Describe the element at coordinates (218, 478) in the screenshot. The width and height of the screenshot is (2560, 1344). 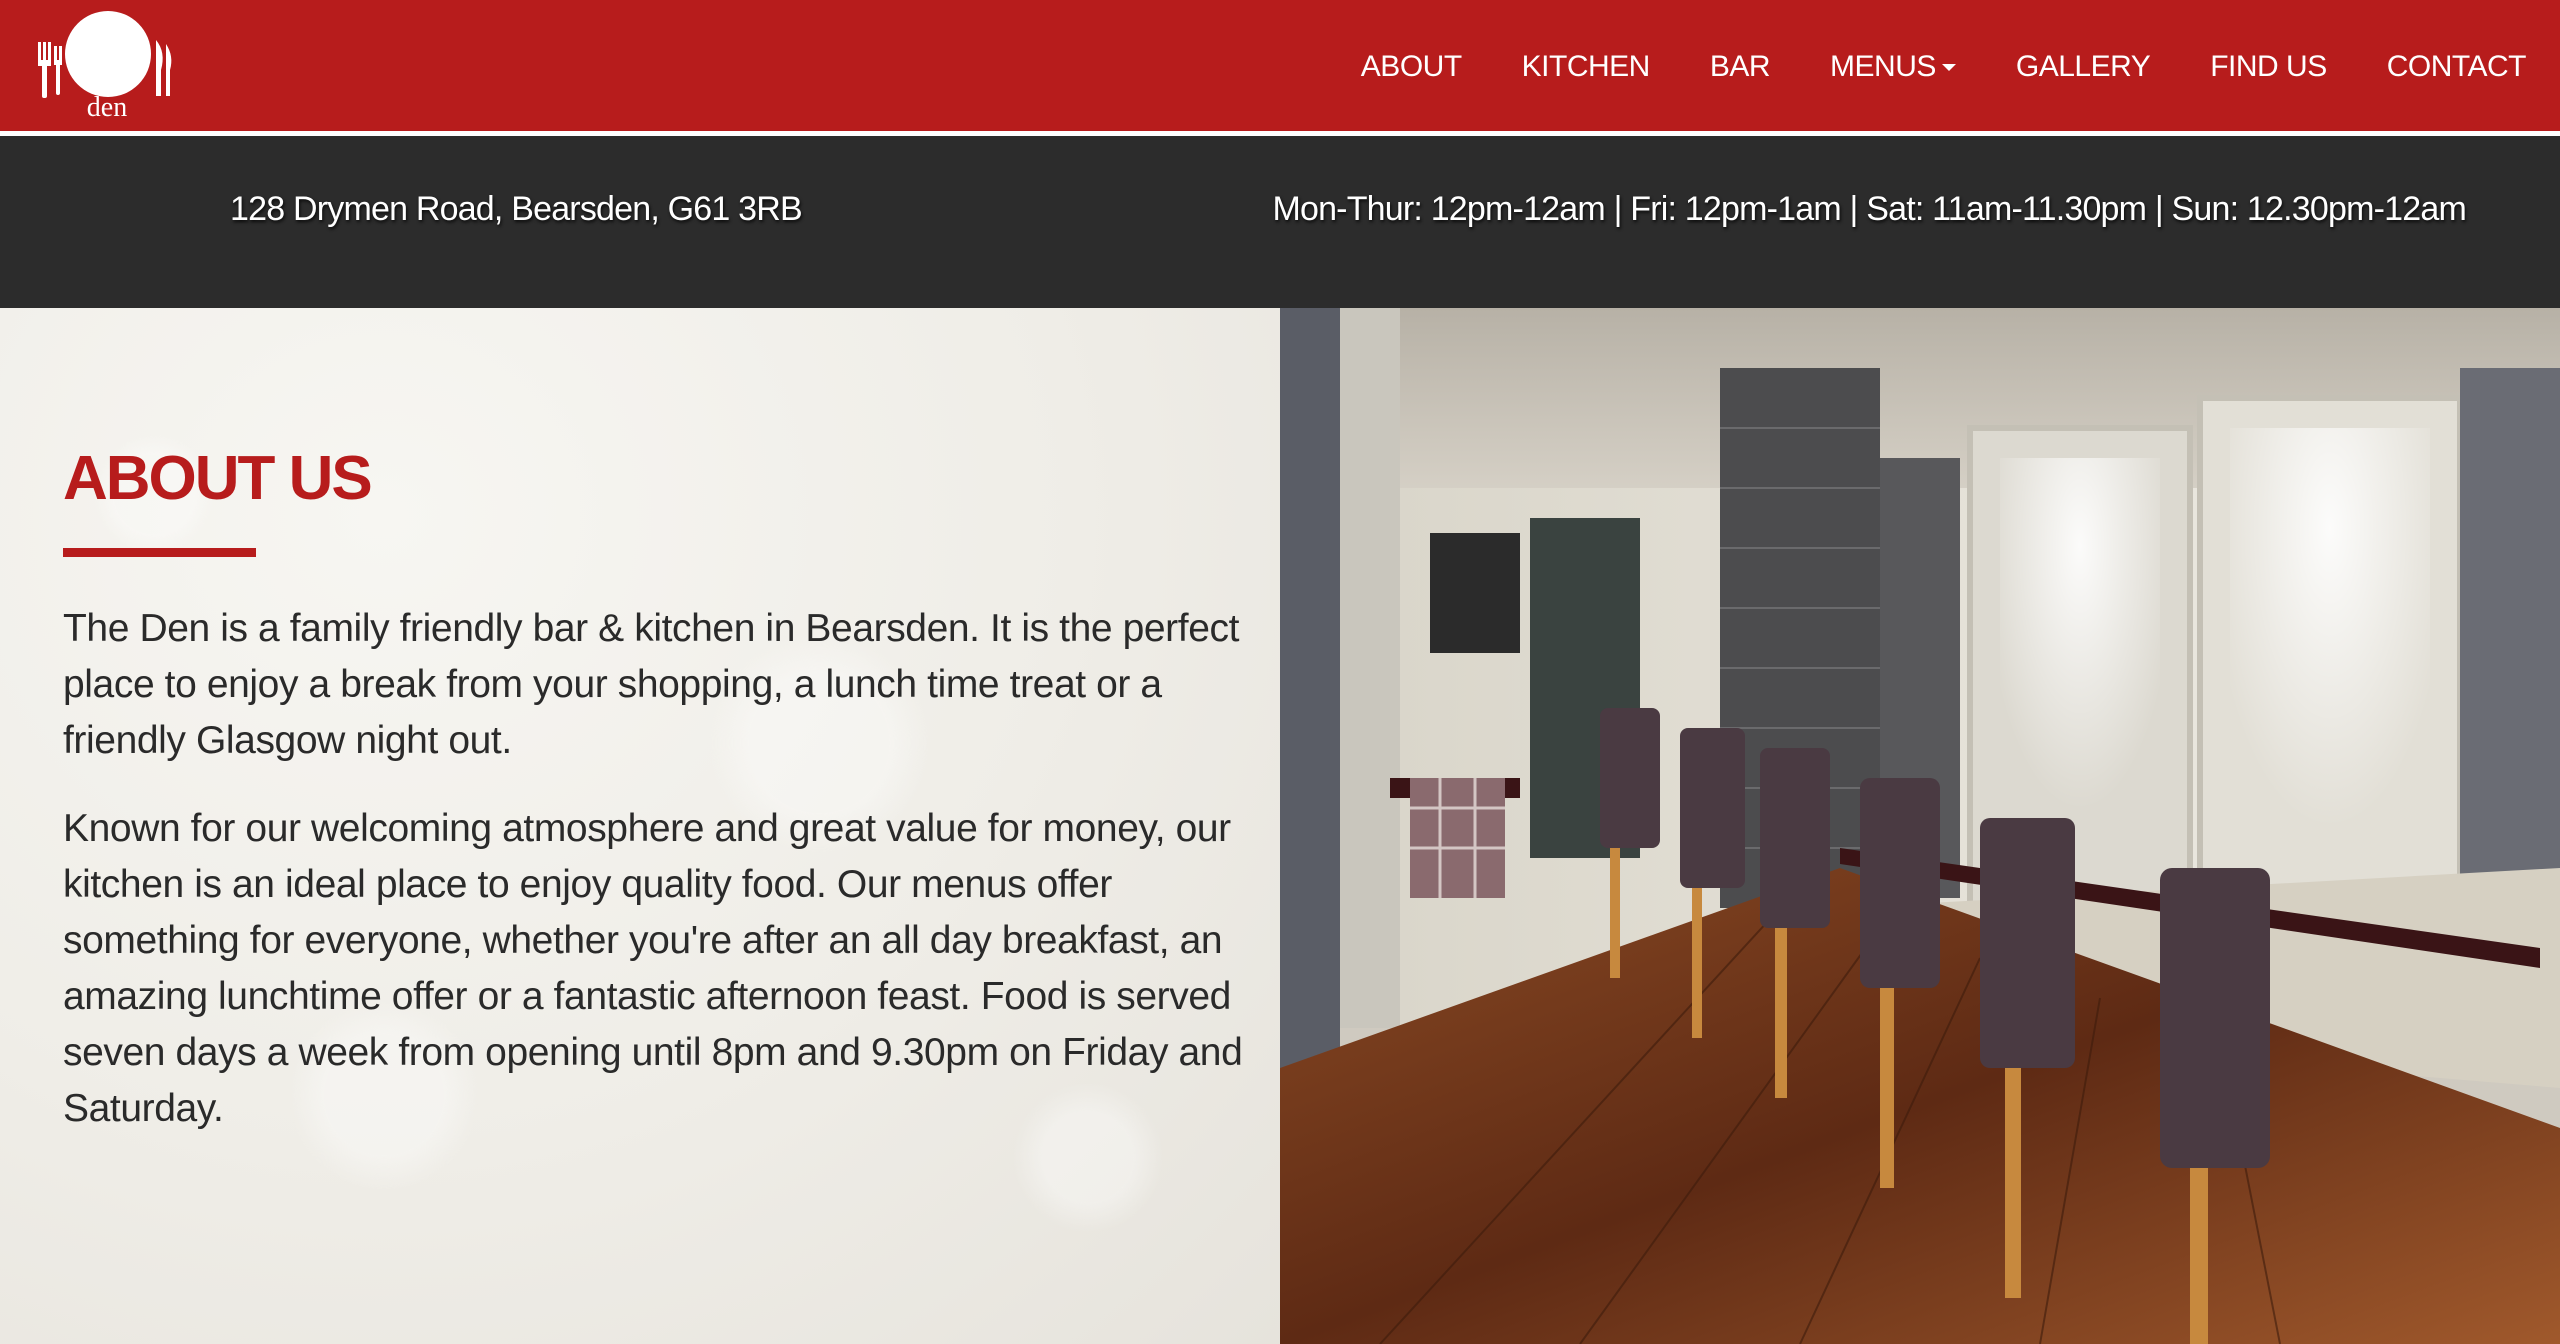
I see `about-title: ABOUT US` at that location.